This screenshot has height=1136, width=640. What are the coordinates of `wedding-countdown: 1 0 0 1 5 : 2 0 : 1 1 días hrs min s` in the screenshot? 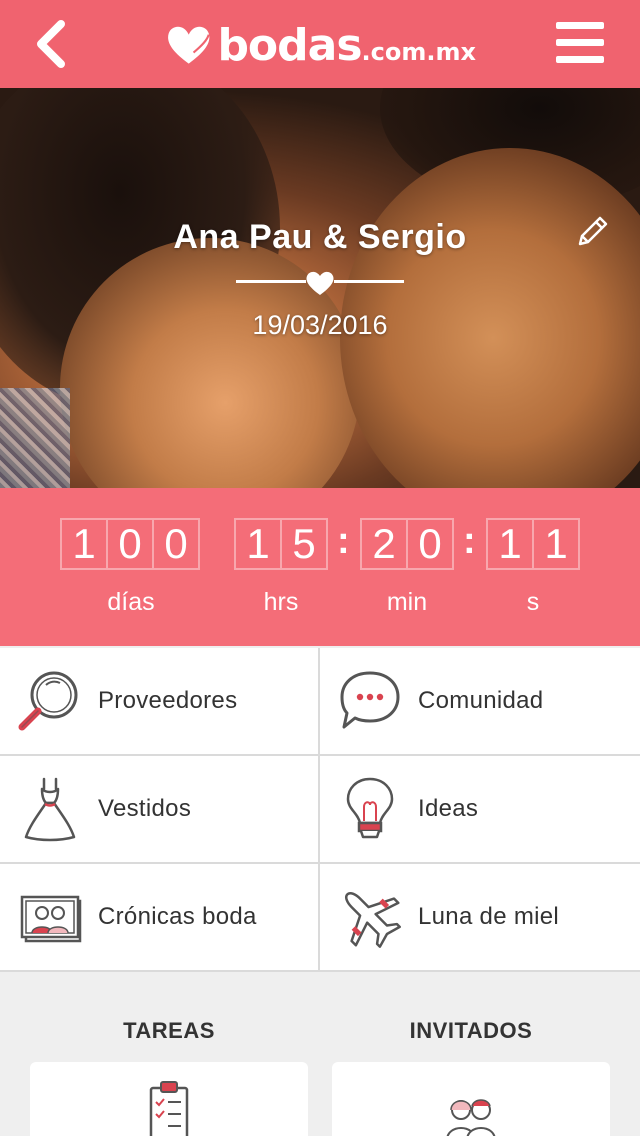 It's located at (320, 567).